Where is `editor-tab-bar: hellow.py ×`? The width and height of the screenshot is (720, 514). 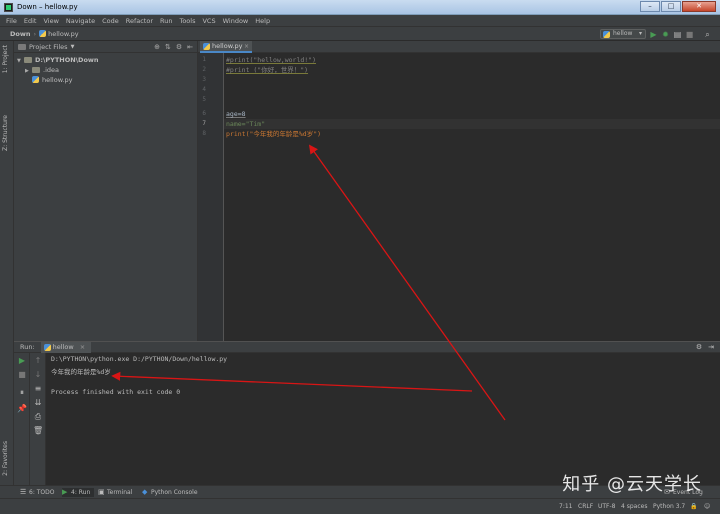
editor-tab-bar: hellow.py × is located at coordinates (459, 47).